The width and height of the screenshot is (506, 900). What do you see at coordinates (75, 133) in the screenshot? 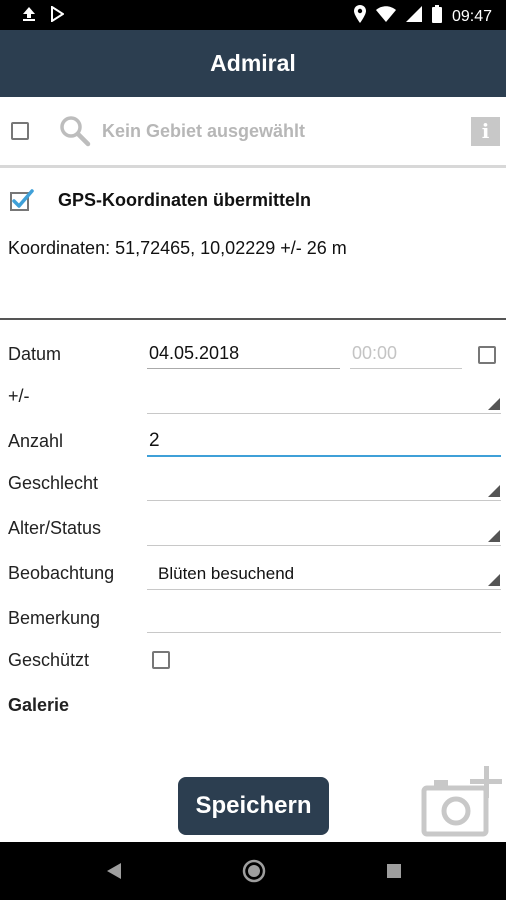
I see `search-icon` at bounding box center [75, 133].